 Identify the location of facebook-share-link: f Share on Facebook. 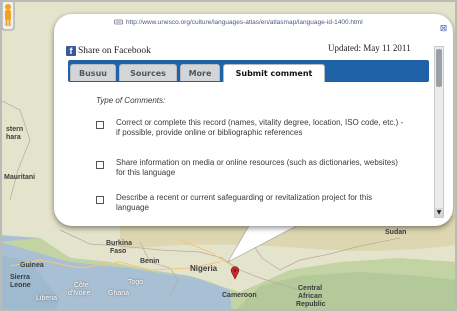
(108, 51).